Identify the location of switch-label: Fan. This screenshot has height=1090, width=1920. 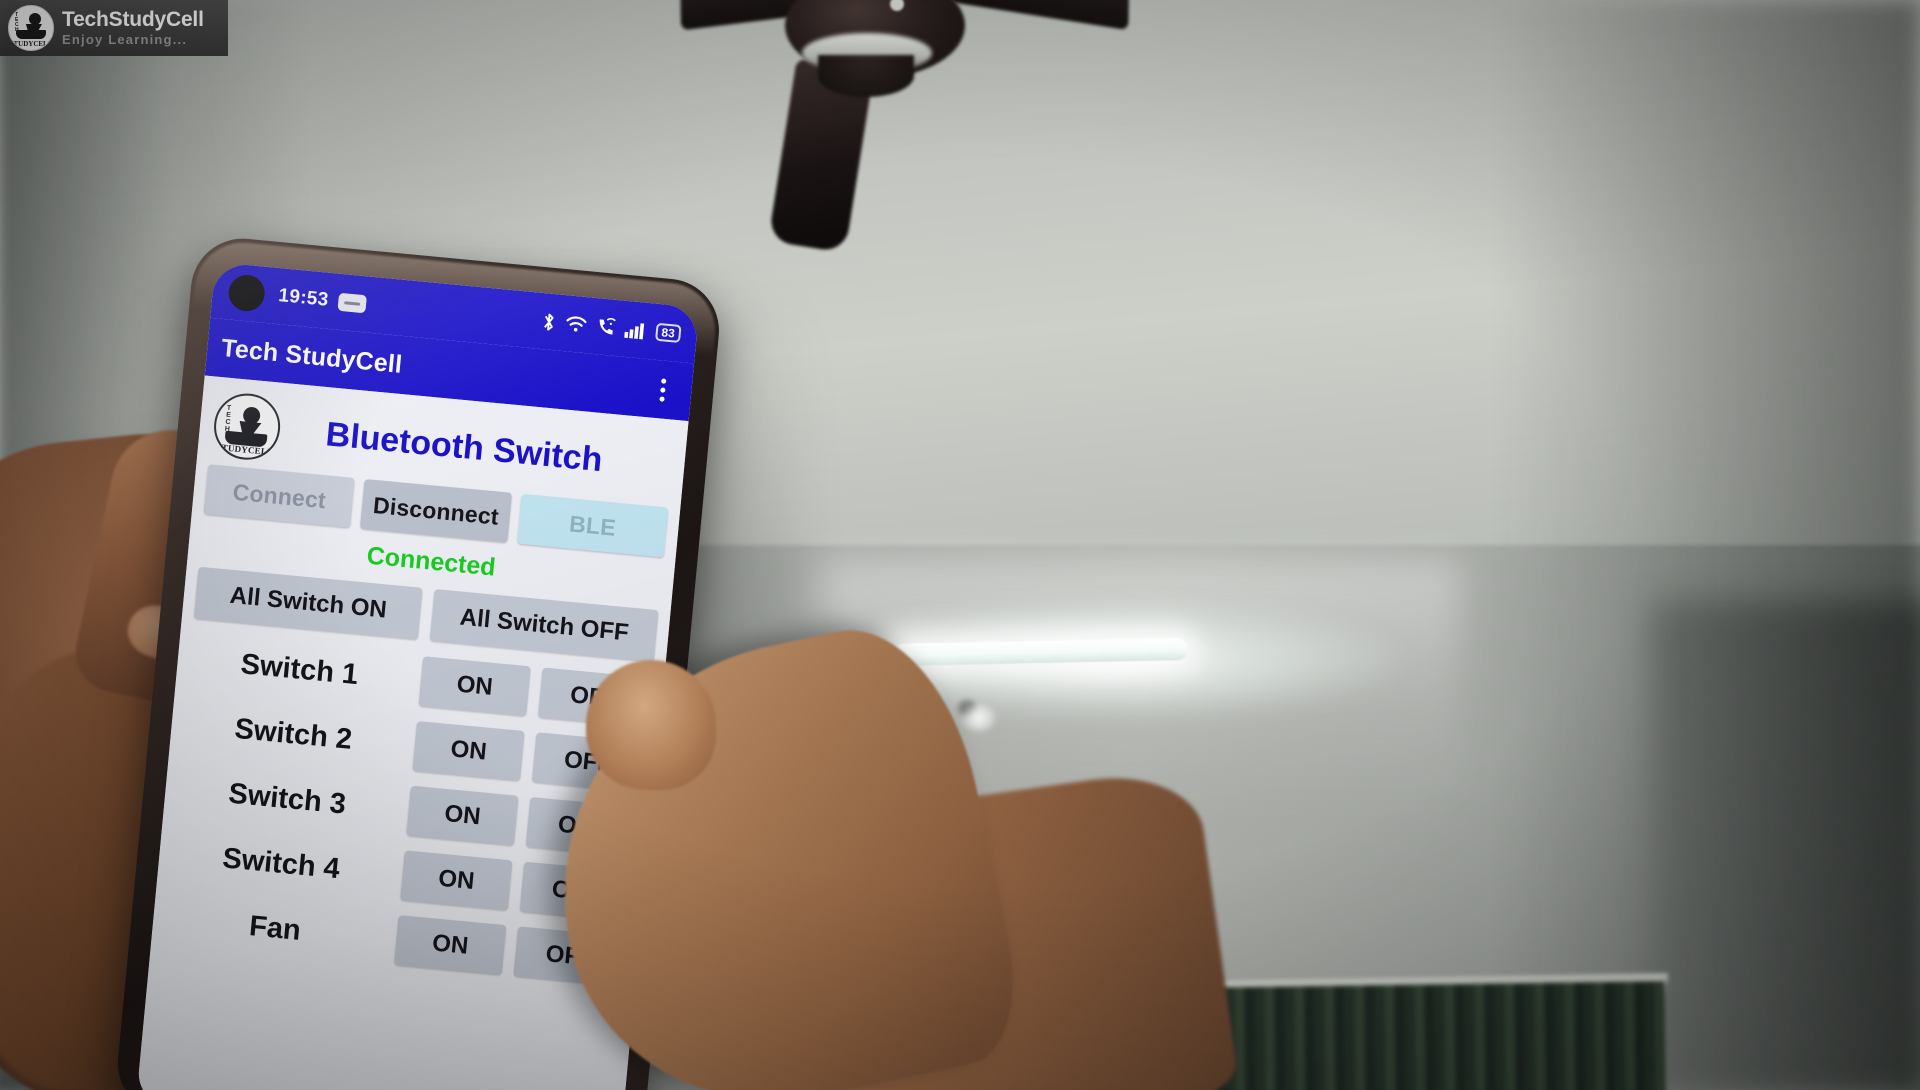
(275, 928).